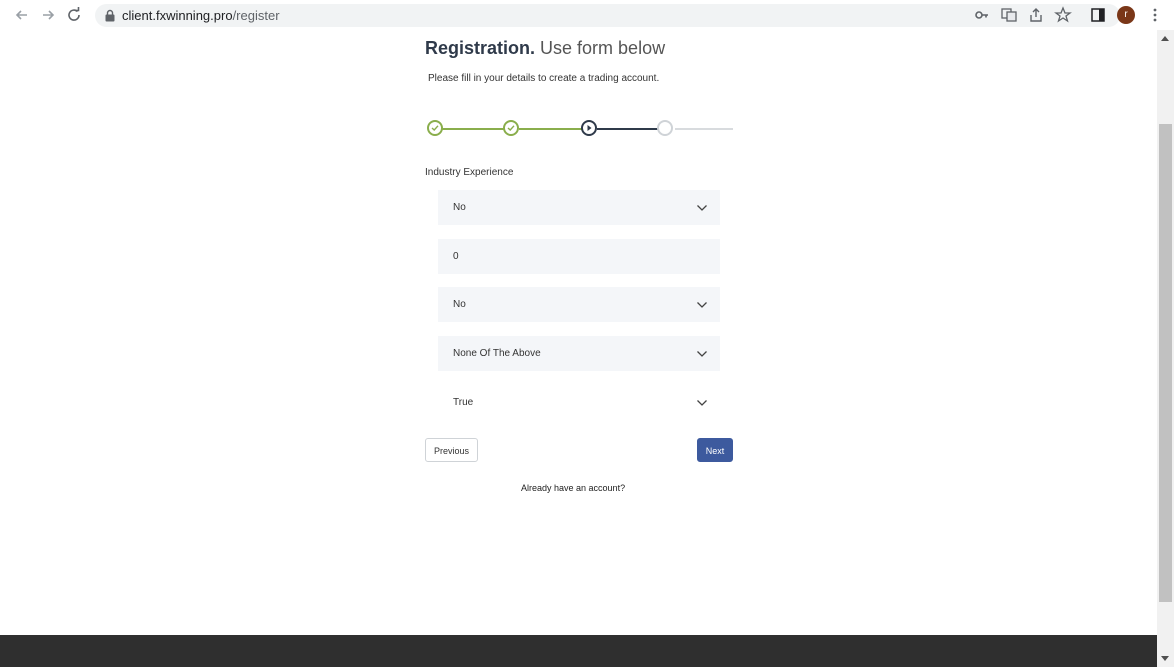 The image size is (1174, 667). What do you see at coordinates (456, 256) in the screenshot?
I see `input-value: 0` at bounding box center [456, 256].